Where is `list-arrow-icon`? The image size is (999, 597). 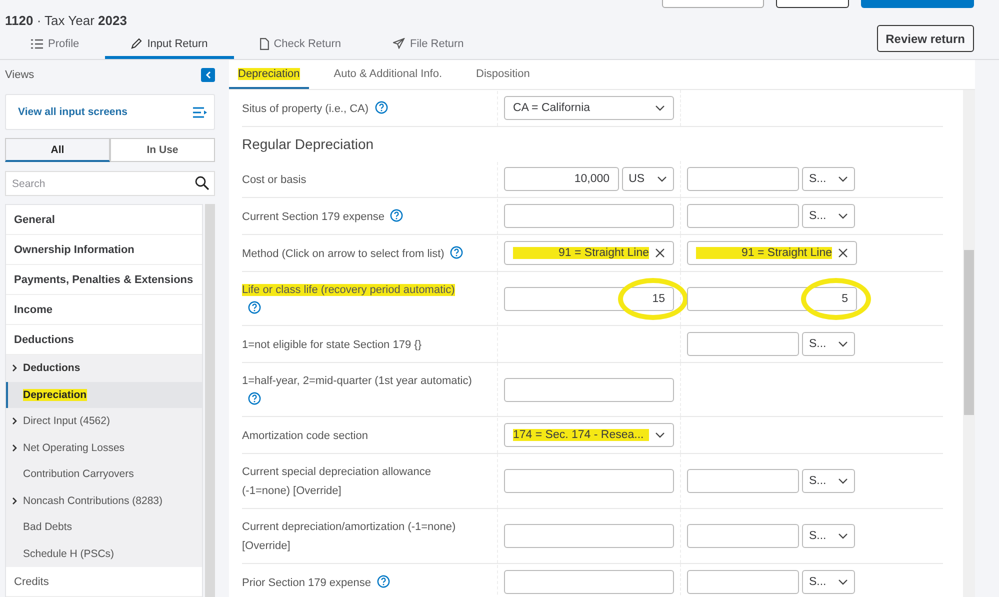
list-arrow-icon is located at coordinates (200, 112).